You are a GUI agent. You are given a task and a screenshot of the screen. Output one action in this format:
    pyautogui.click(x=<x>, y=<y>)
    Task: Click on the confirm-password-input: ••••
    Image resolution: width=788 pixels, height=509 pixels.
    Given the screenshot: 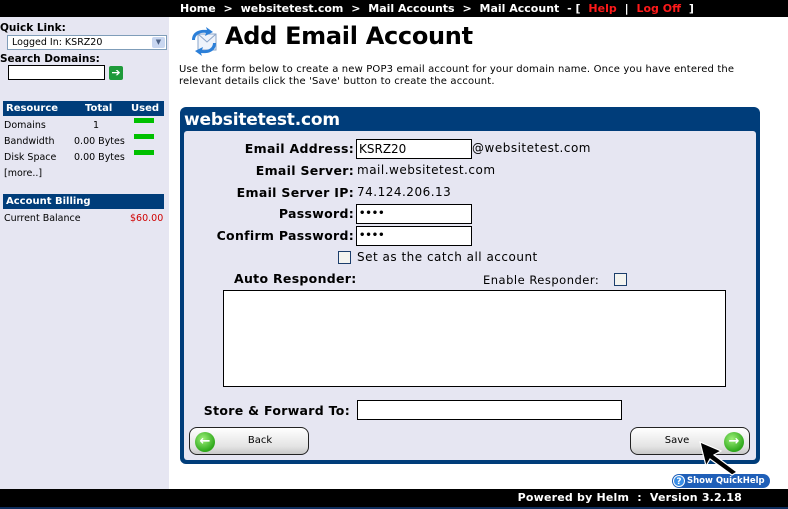 What is the action you would take?
    pyautogui.click(x=414, y=236)
    